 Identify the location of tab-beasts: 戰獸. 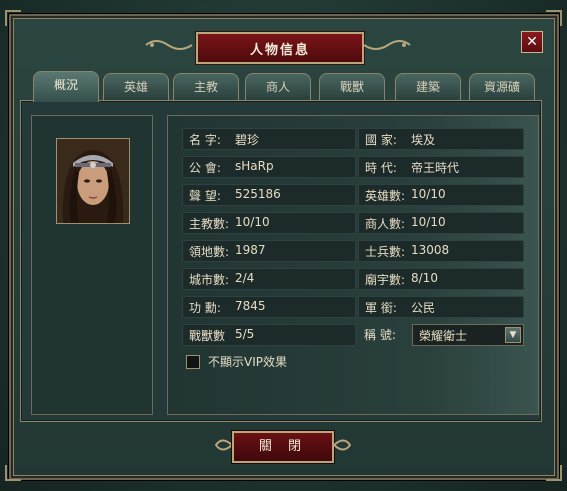
(352, 86).